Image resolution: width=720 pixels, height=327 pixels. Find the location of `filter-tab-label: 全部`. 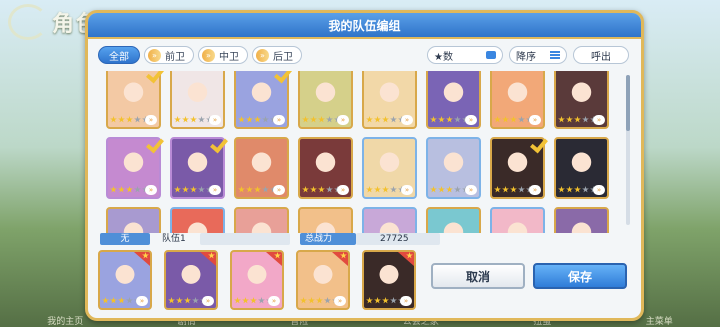

filter-tab-label: 全部 is located at coordinates (119, 57).